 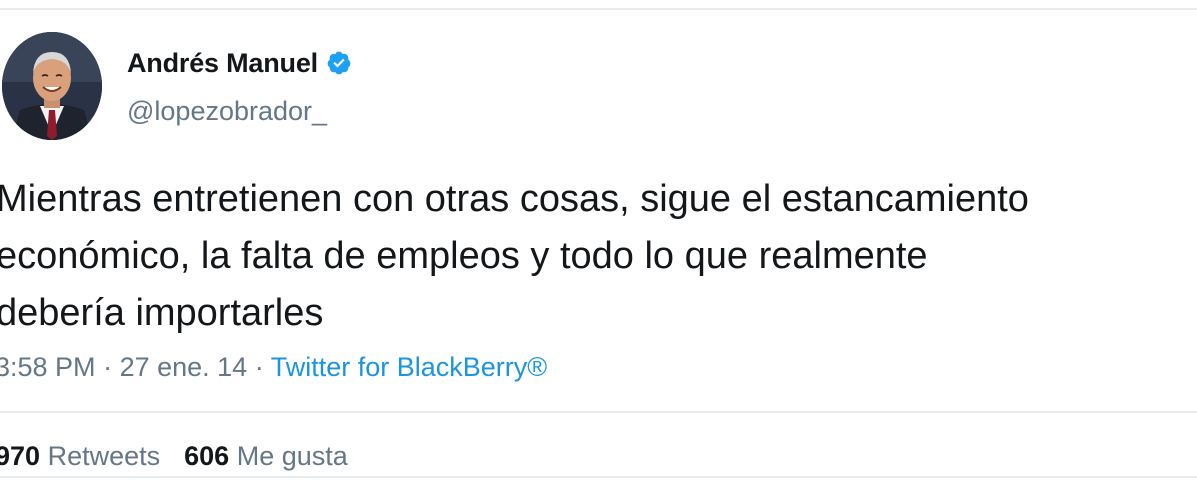 I want to click on retweets-count: 970, so click(x=20, y=456).